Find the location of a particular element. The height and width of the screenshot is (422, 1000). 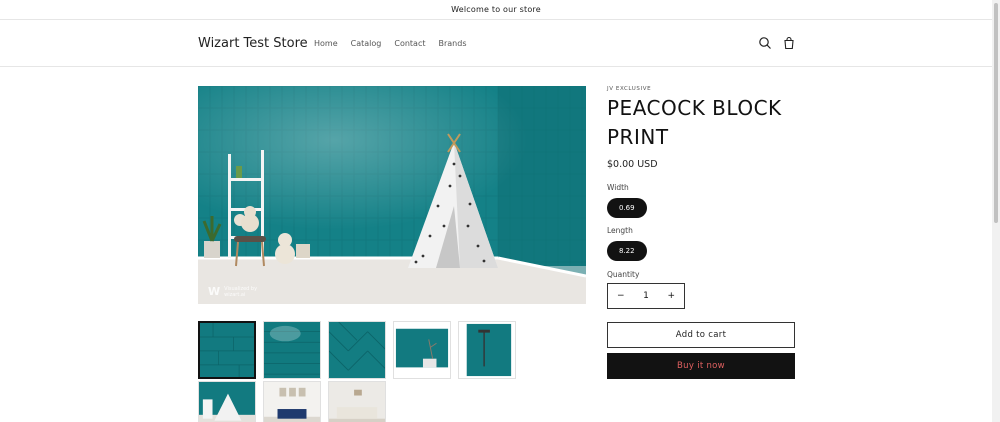

width-option-pill: 0.69 is located at coordinates (627, 208).